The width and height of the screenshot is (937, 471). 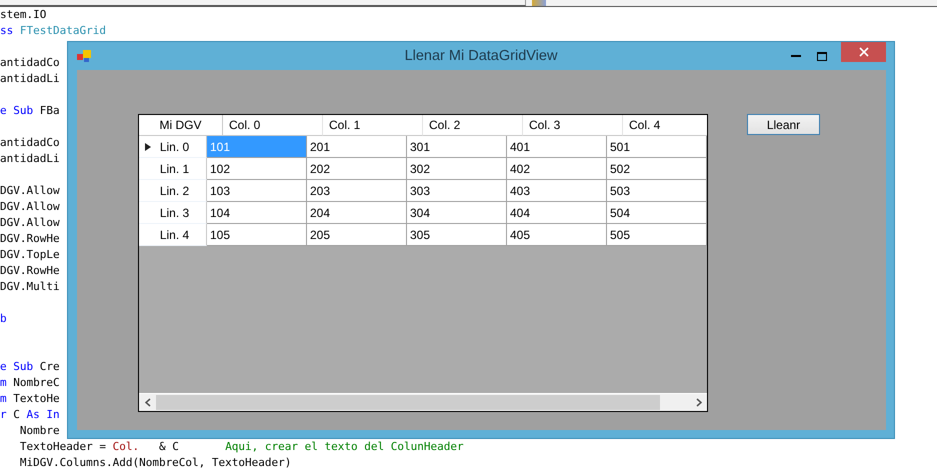 I want to click on app-icon, so click(x=84, y=56).